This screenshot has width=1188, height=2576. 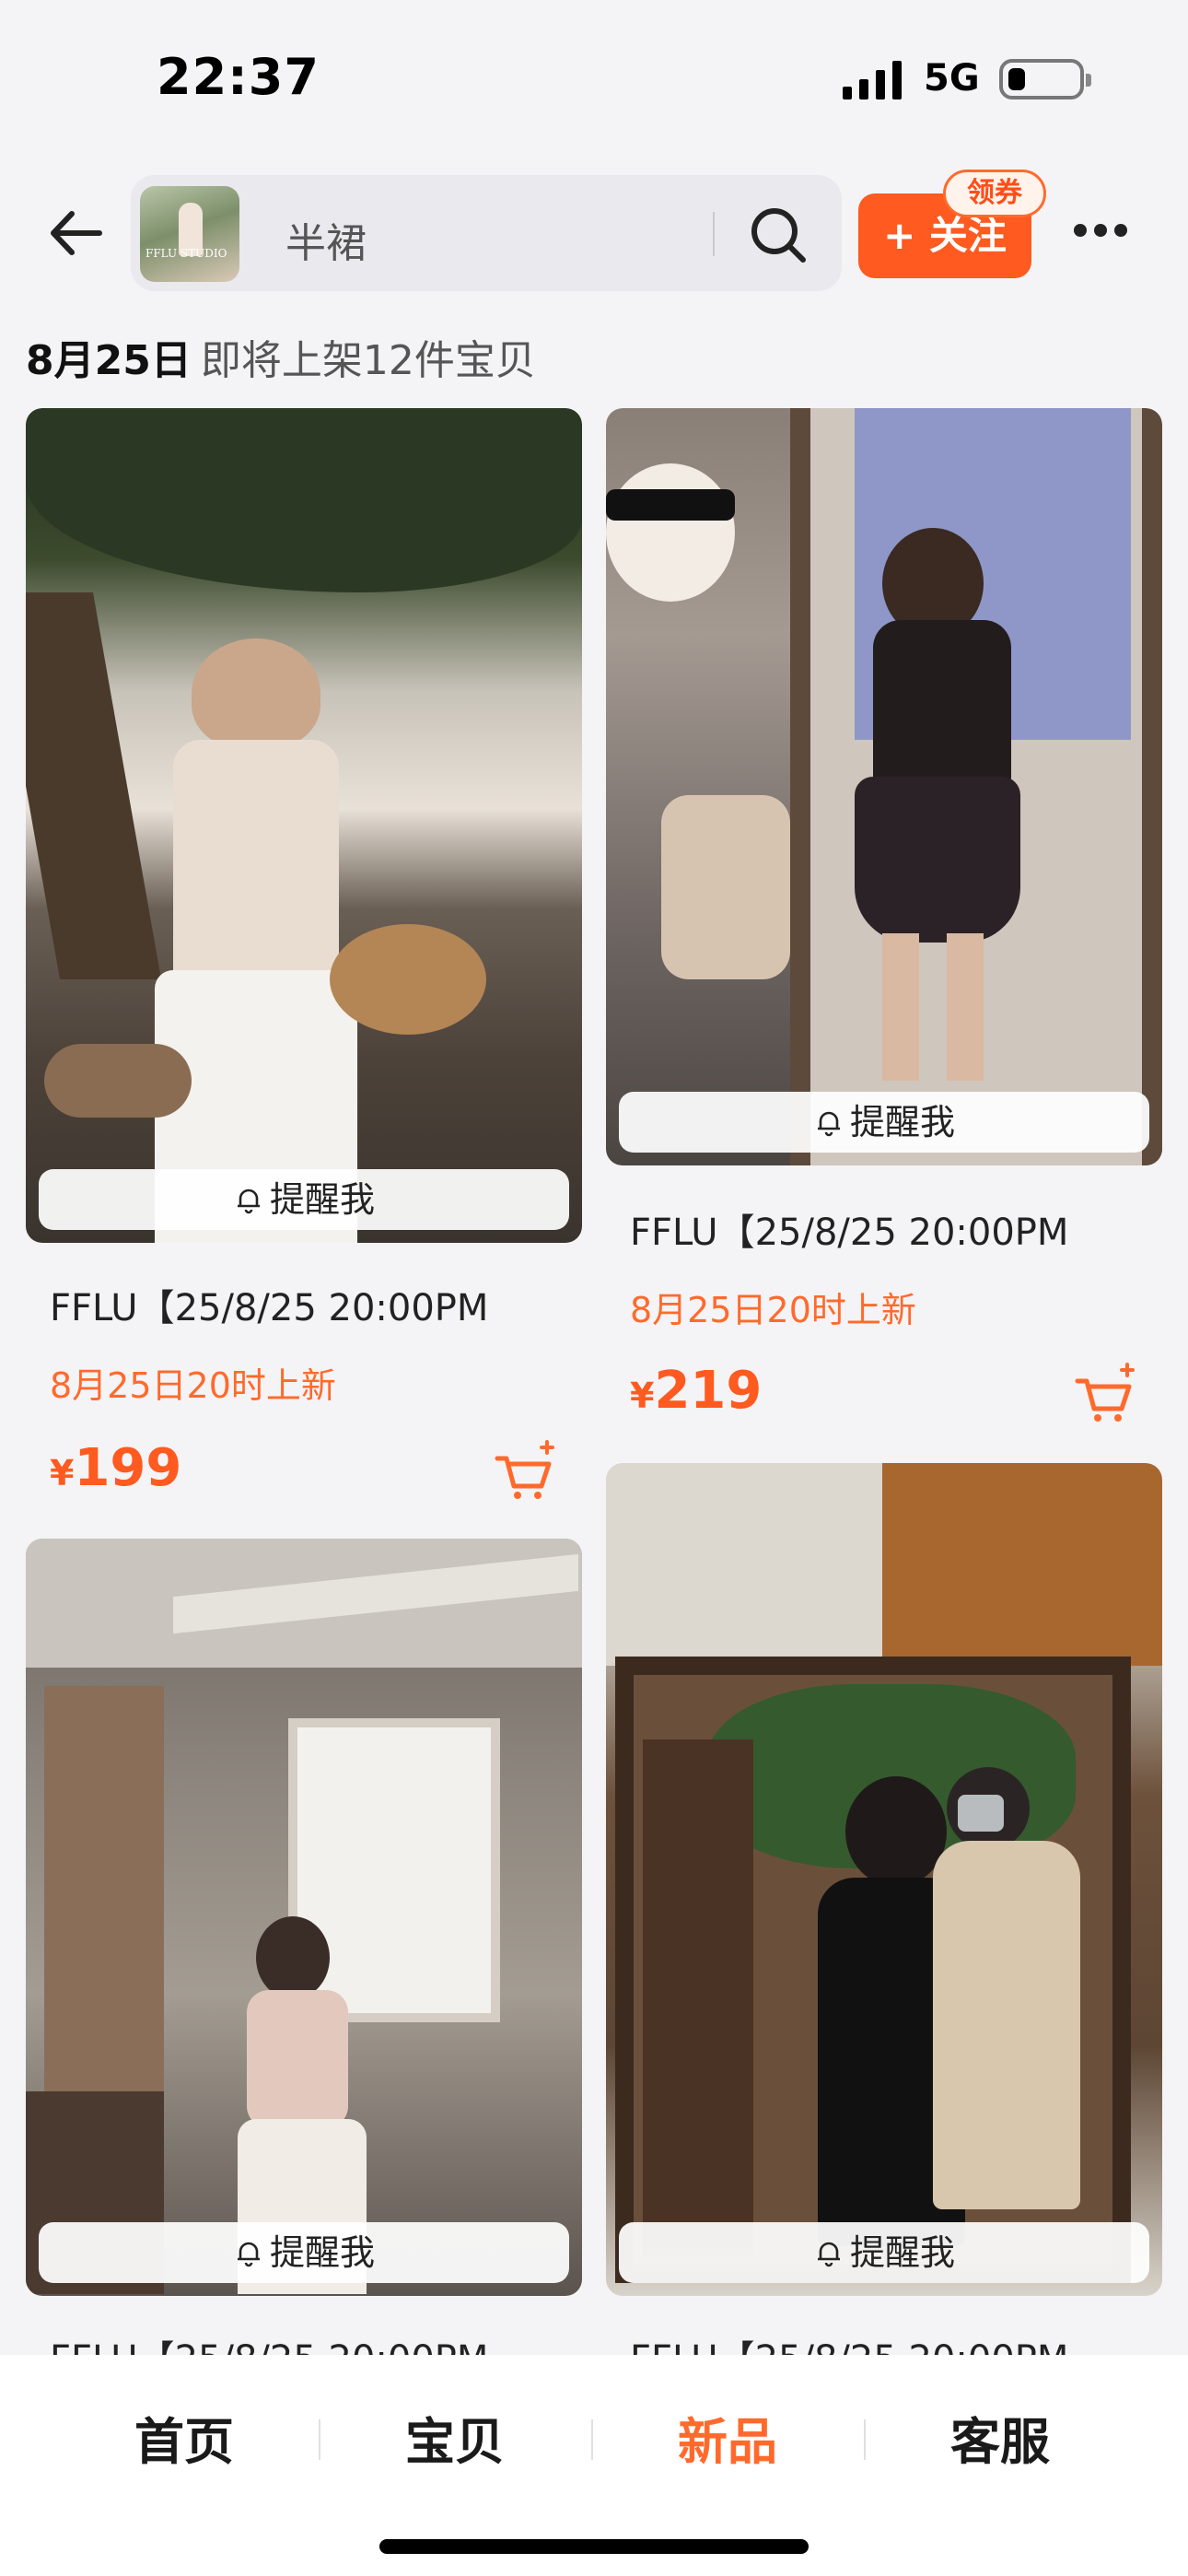 What do you see at coordinates (995, 193) in the screenshot?
I see `coupon-badge: 领券` at bounding box center [995, 193].